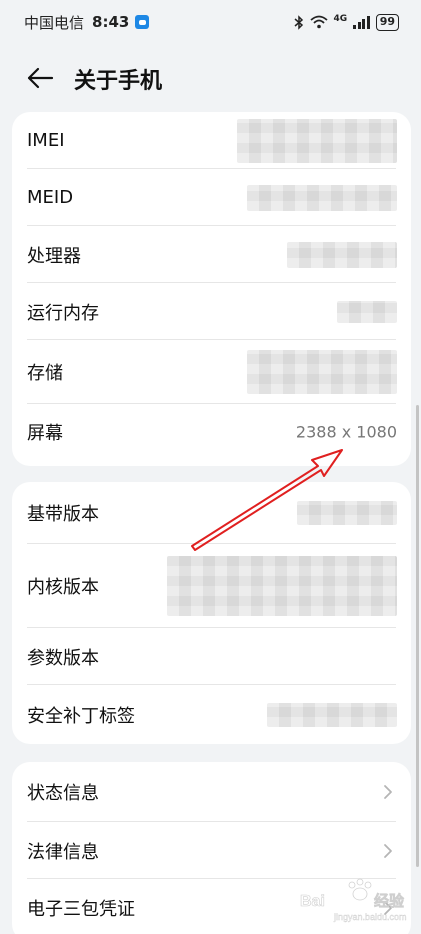 This screenshot has width=421, height=934. Describe the element at coordinates (142, 22) in the screenshot. I see `notification-app-icon` at that location.